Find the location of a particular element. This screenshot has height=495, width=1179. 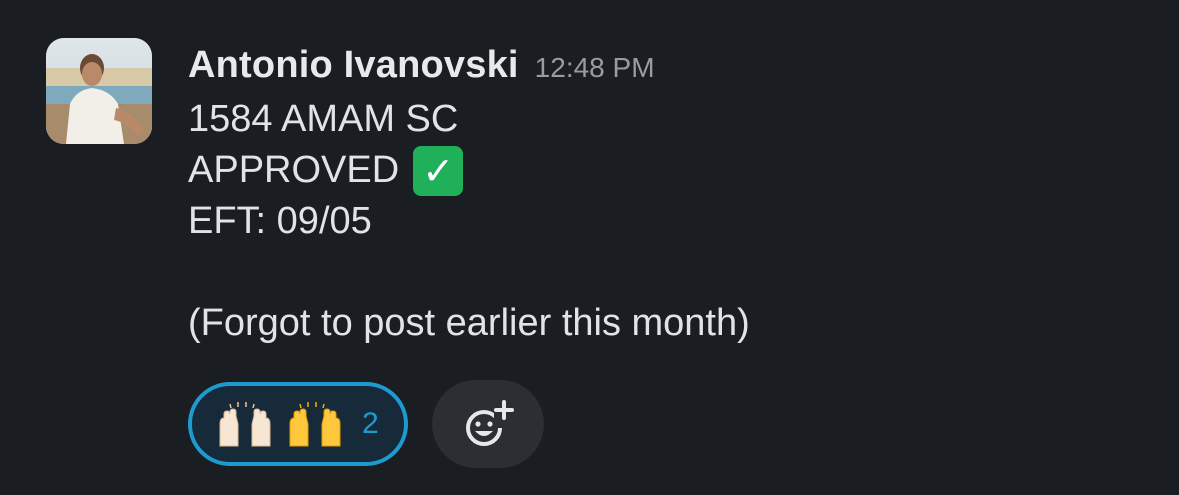

reactions-bar: 2 is located at coordinates (366, 424).